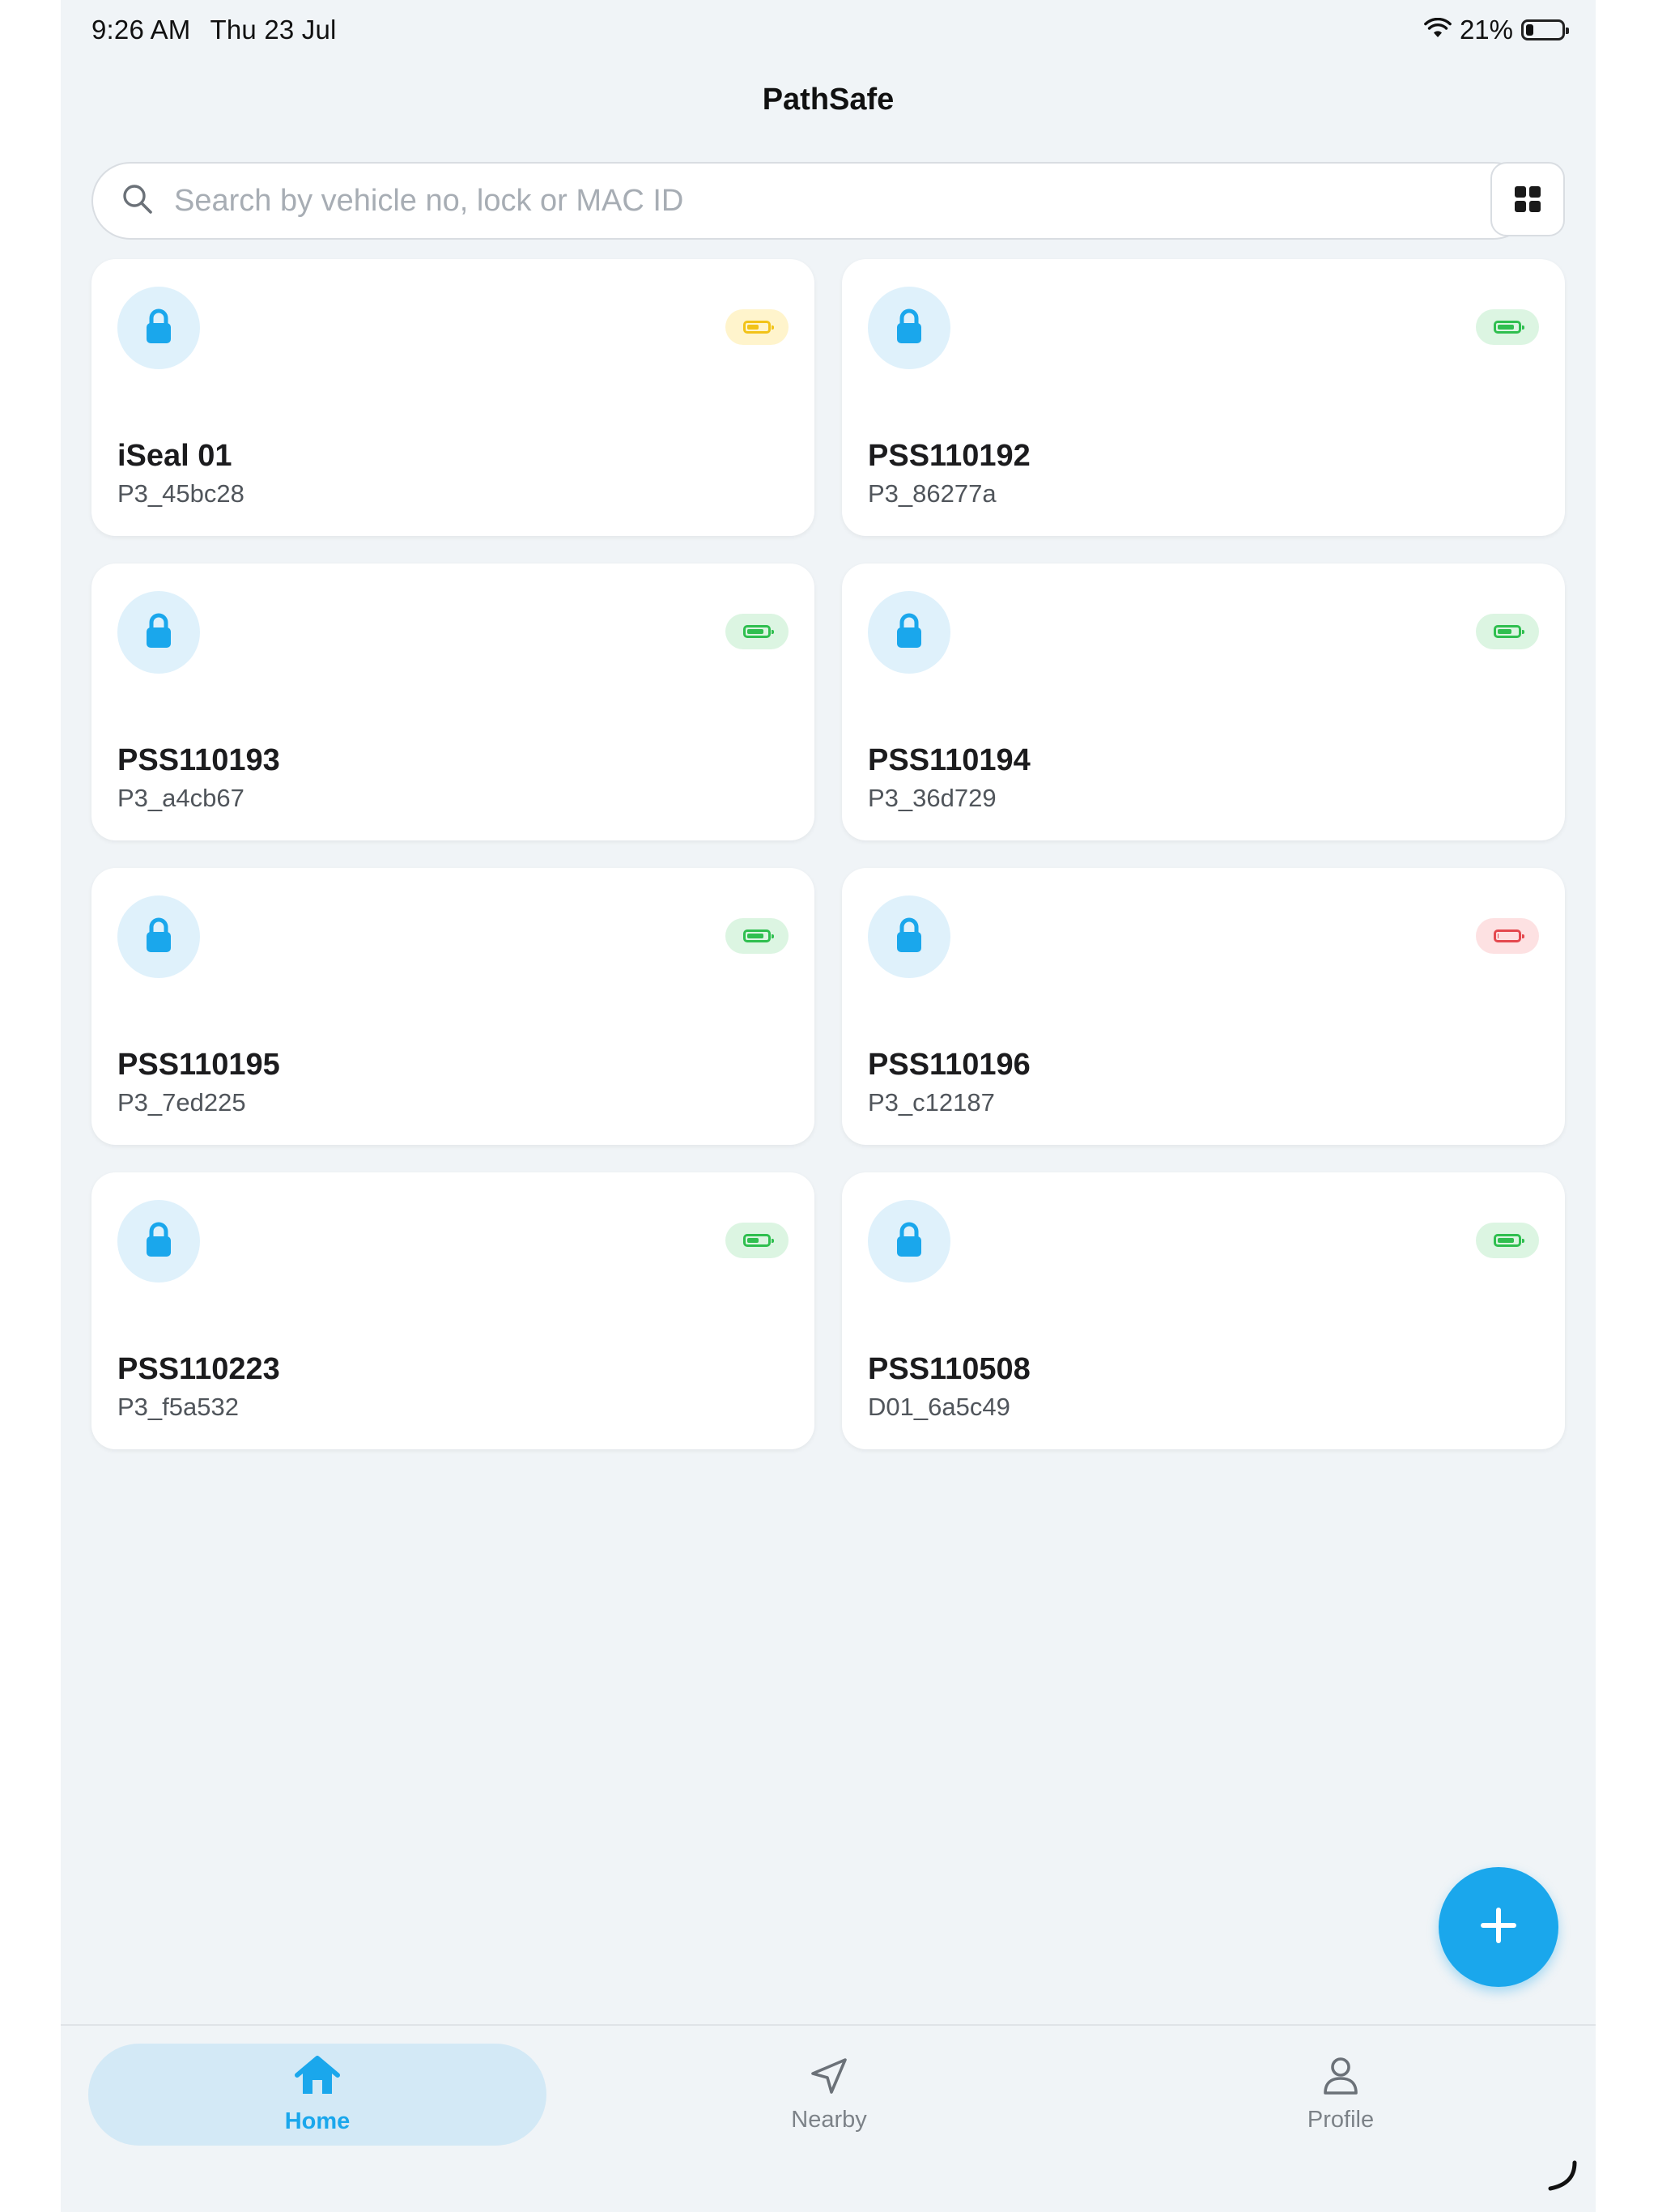 The height and width of the screenshot is (2212, 1658). Describe the element at coordinates (829, 2078) in the screenshot. I see `navigation-arrow-icon` at that location.